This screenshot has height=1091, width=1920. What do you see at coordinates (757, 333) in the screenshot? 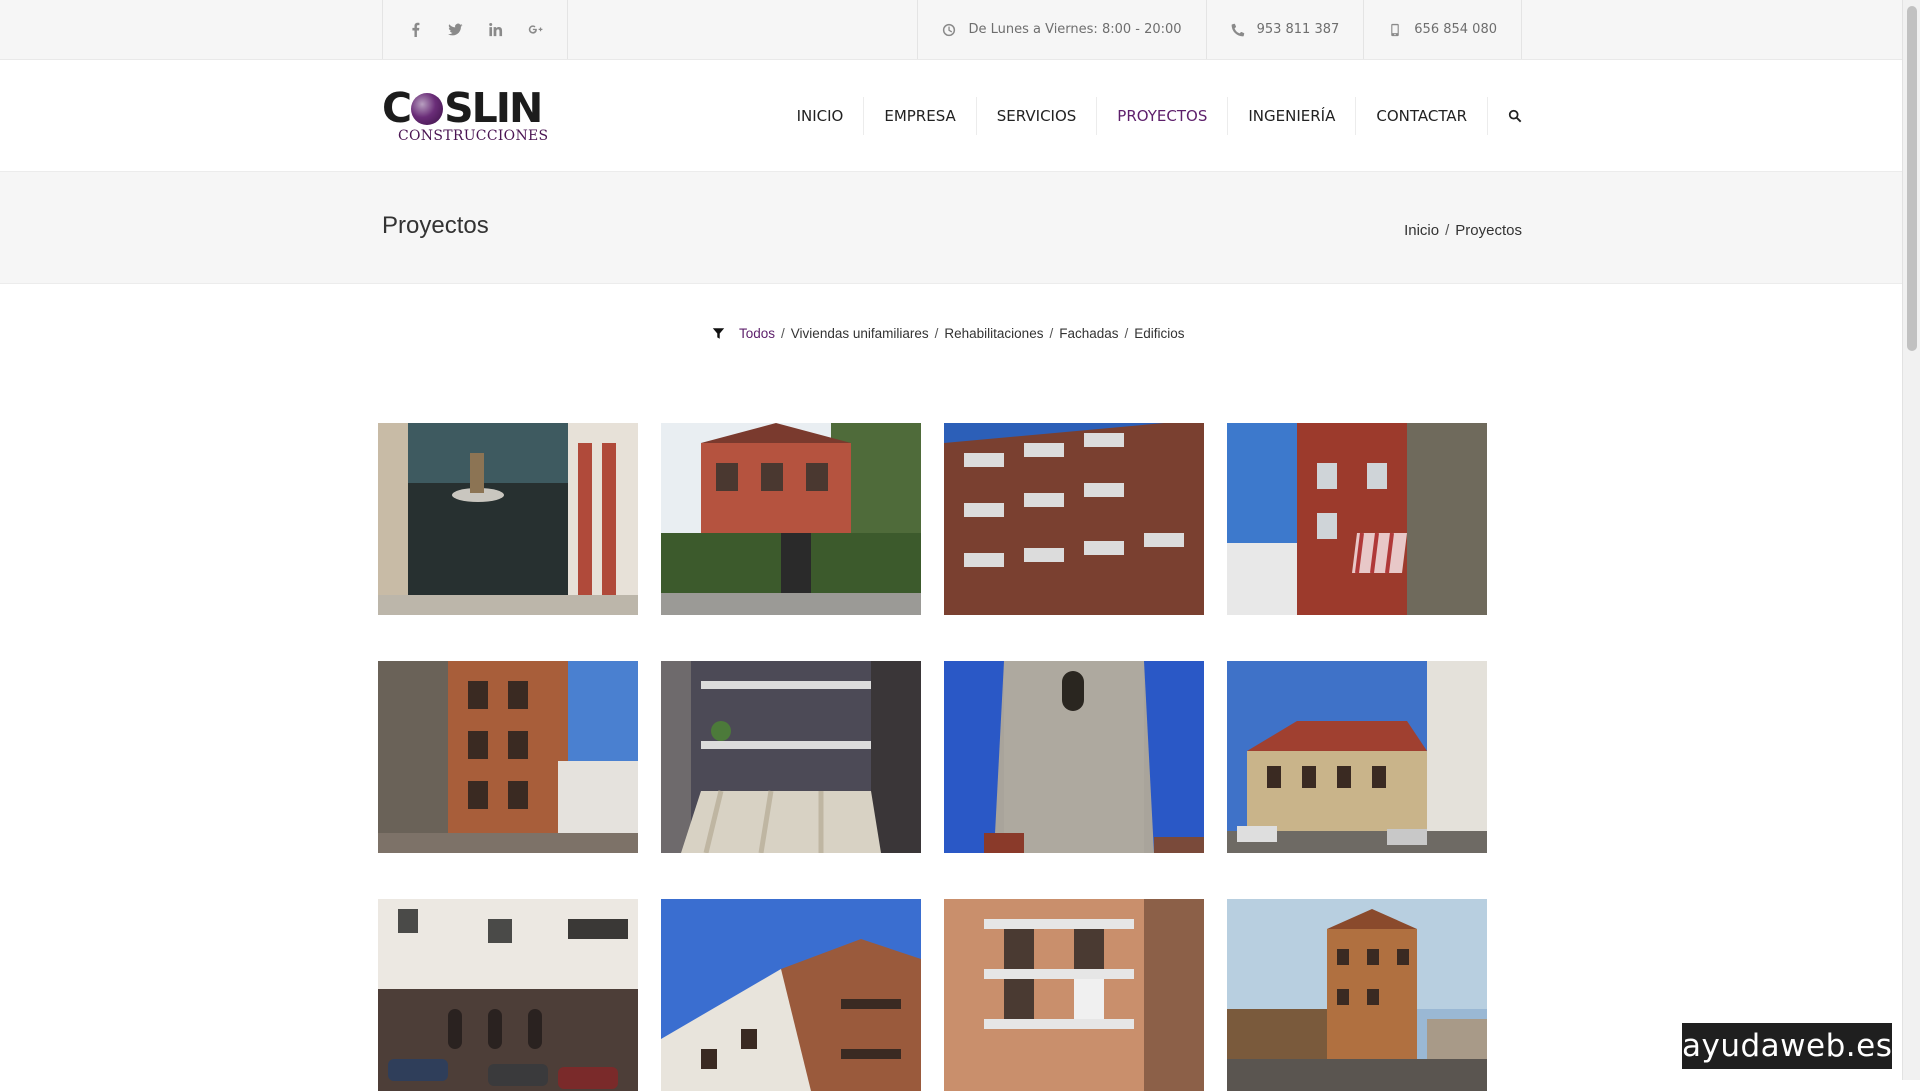
I see `filter-todos: Todos` at bounding box center [757, 333].